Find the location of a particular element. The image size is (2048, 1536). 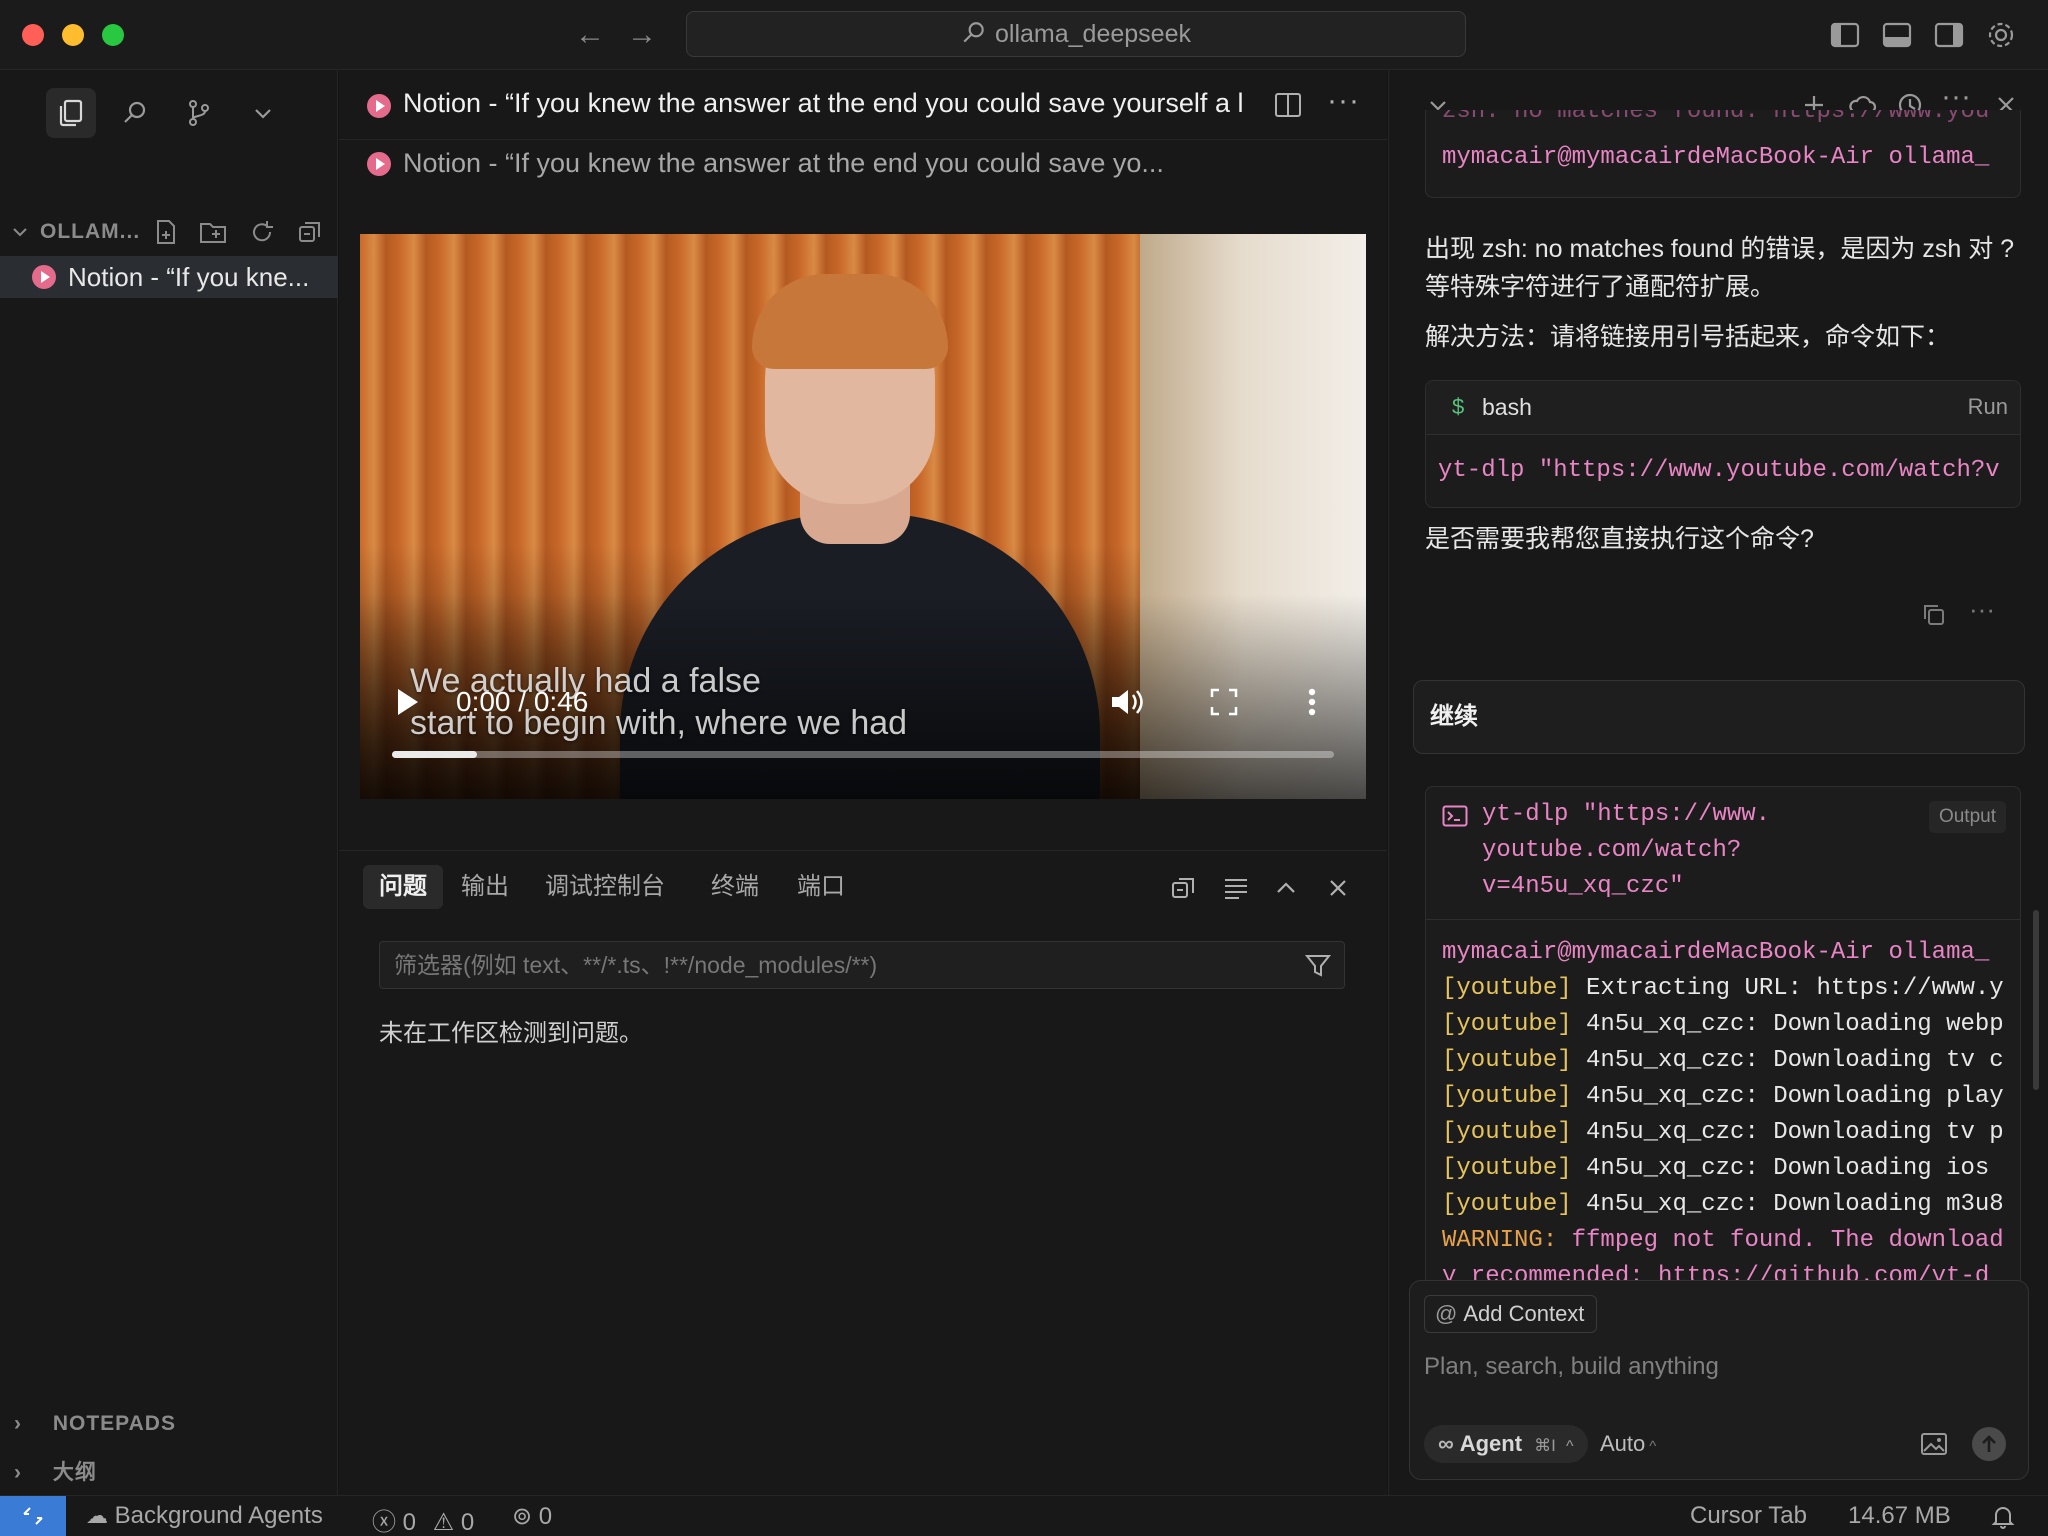

ports-count: 0 is located at coordinates (545, 1516).